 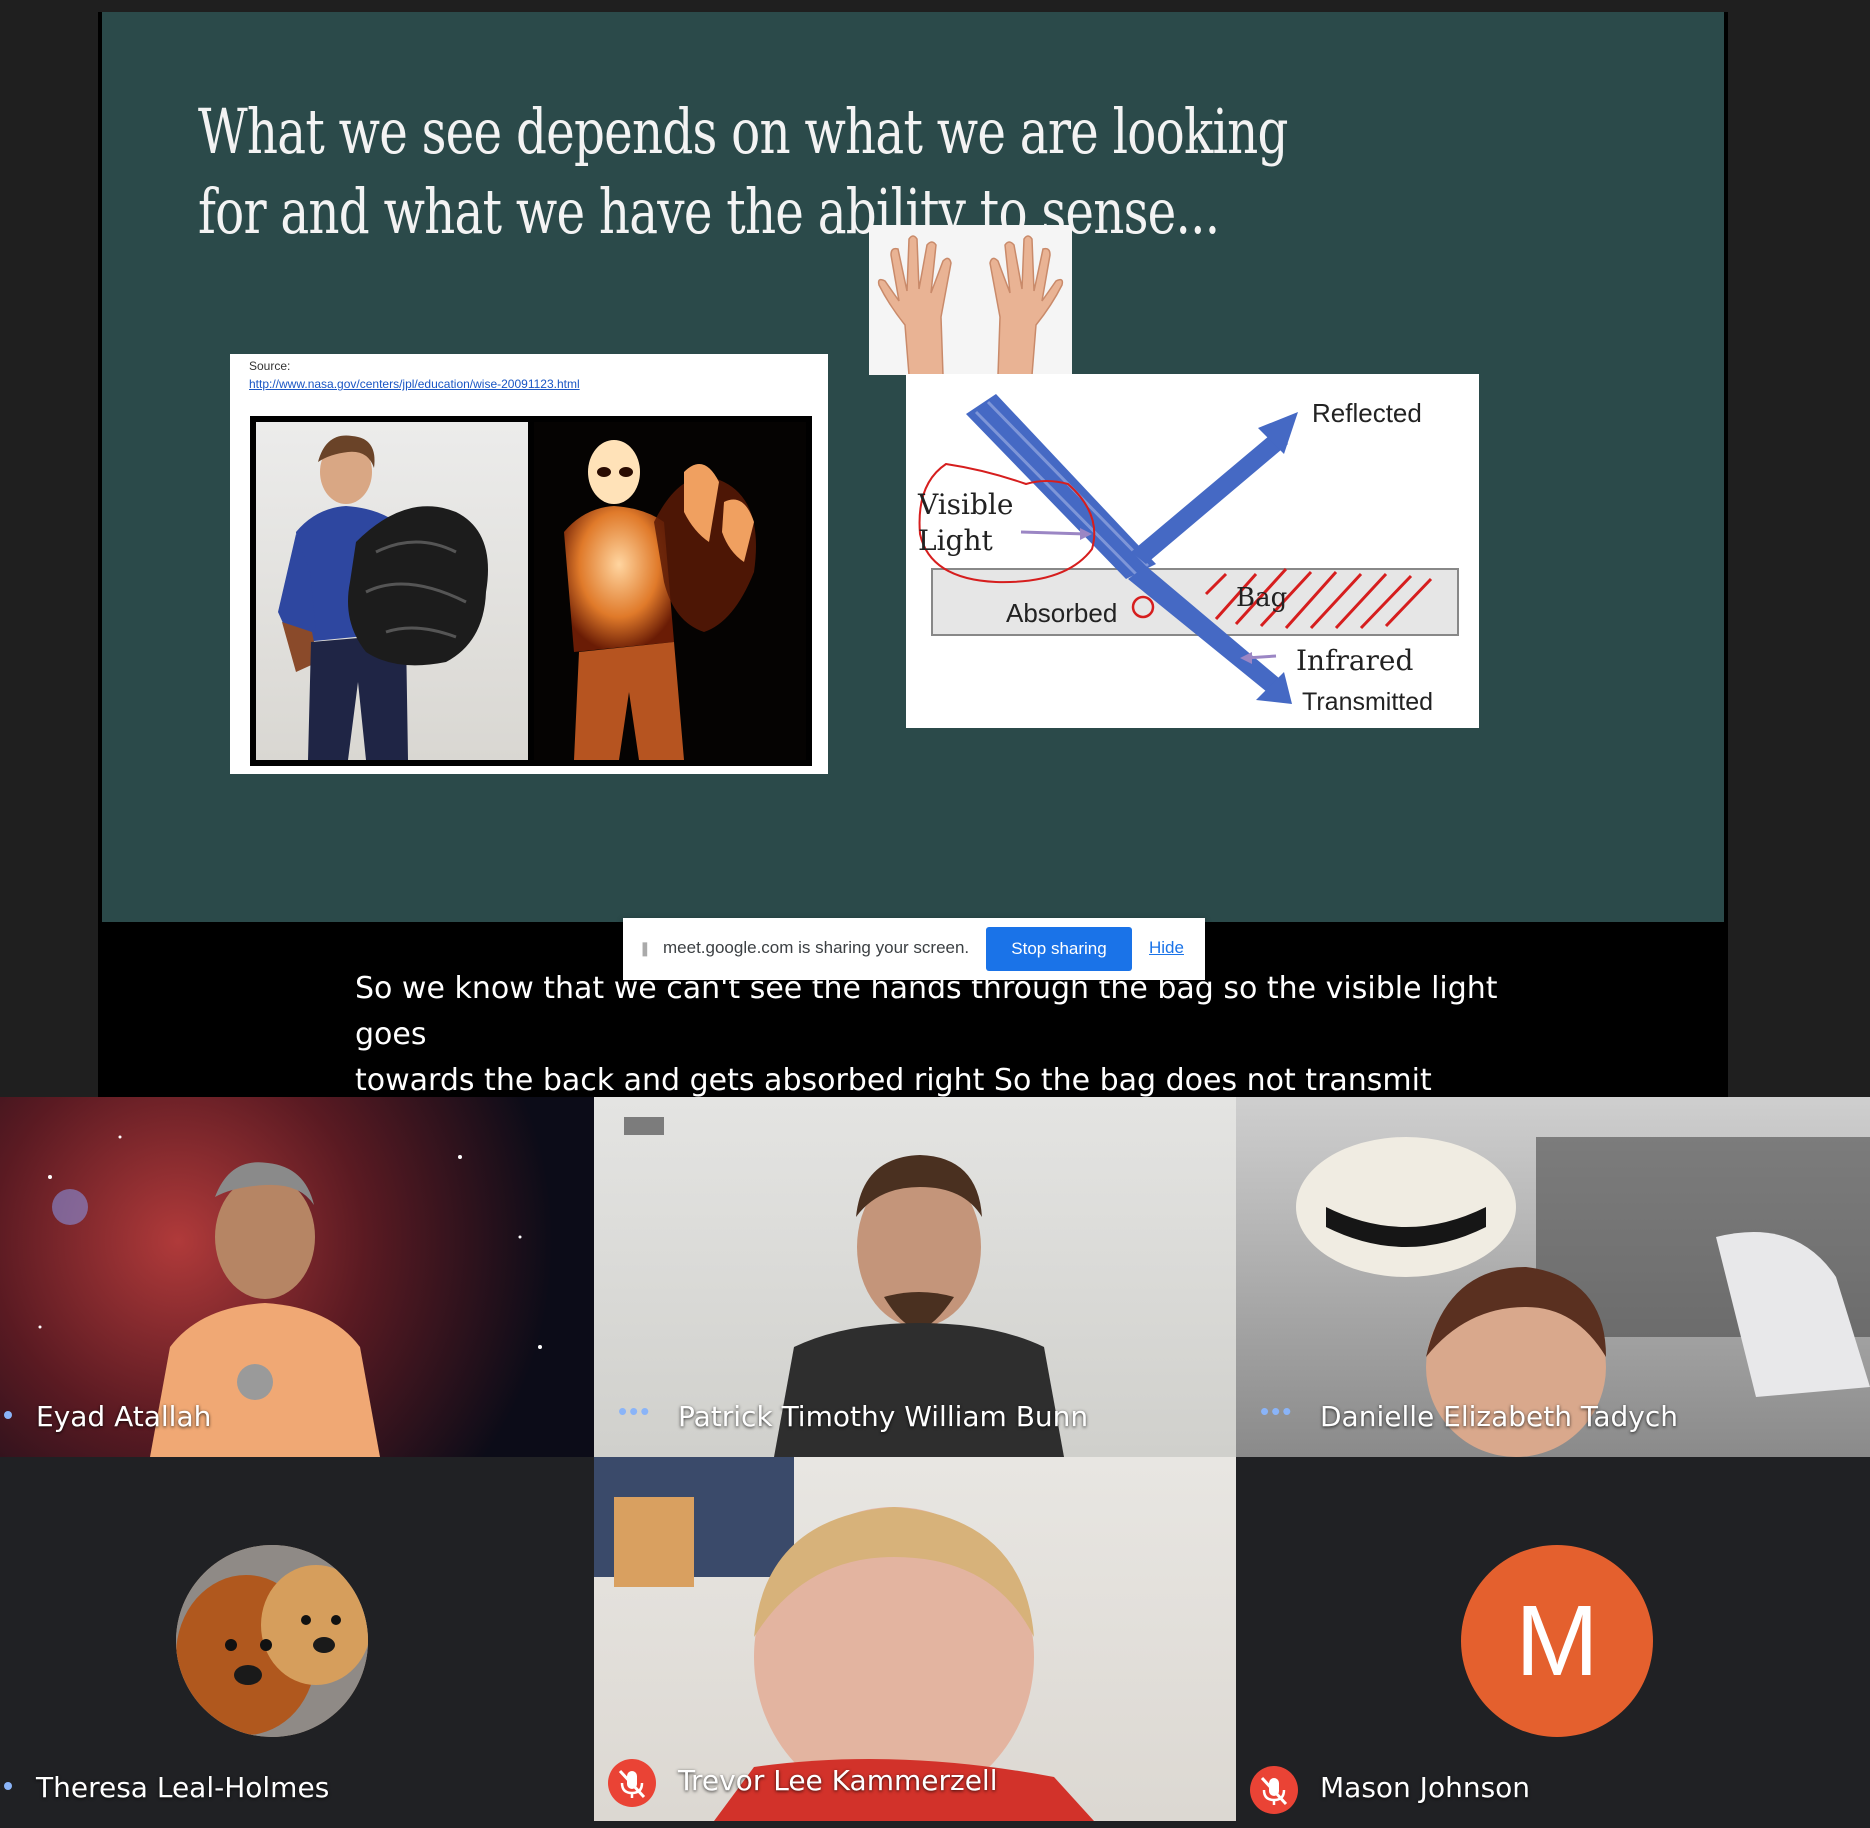 I want to click on bag-label: Bag, so click(x=1261, y=598).